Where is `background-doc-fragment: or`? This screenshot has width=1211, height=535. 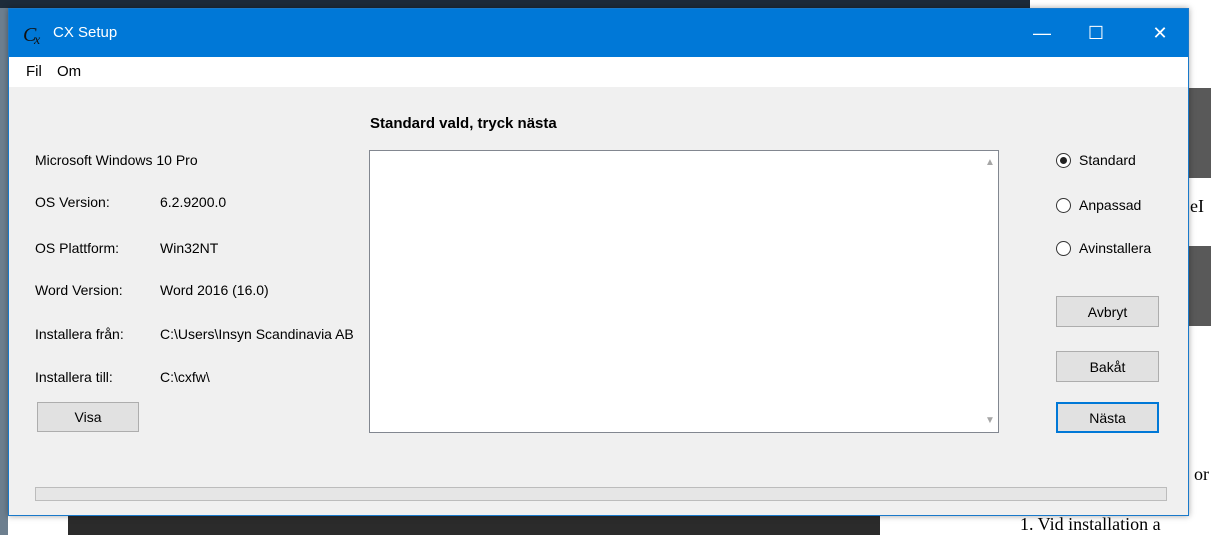
background-doc-fragment: or is located at coordinates (1201, 474).